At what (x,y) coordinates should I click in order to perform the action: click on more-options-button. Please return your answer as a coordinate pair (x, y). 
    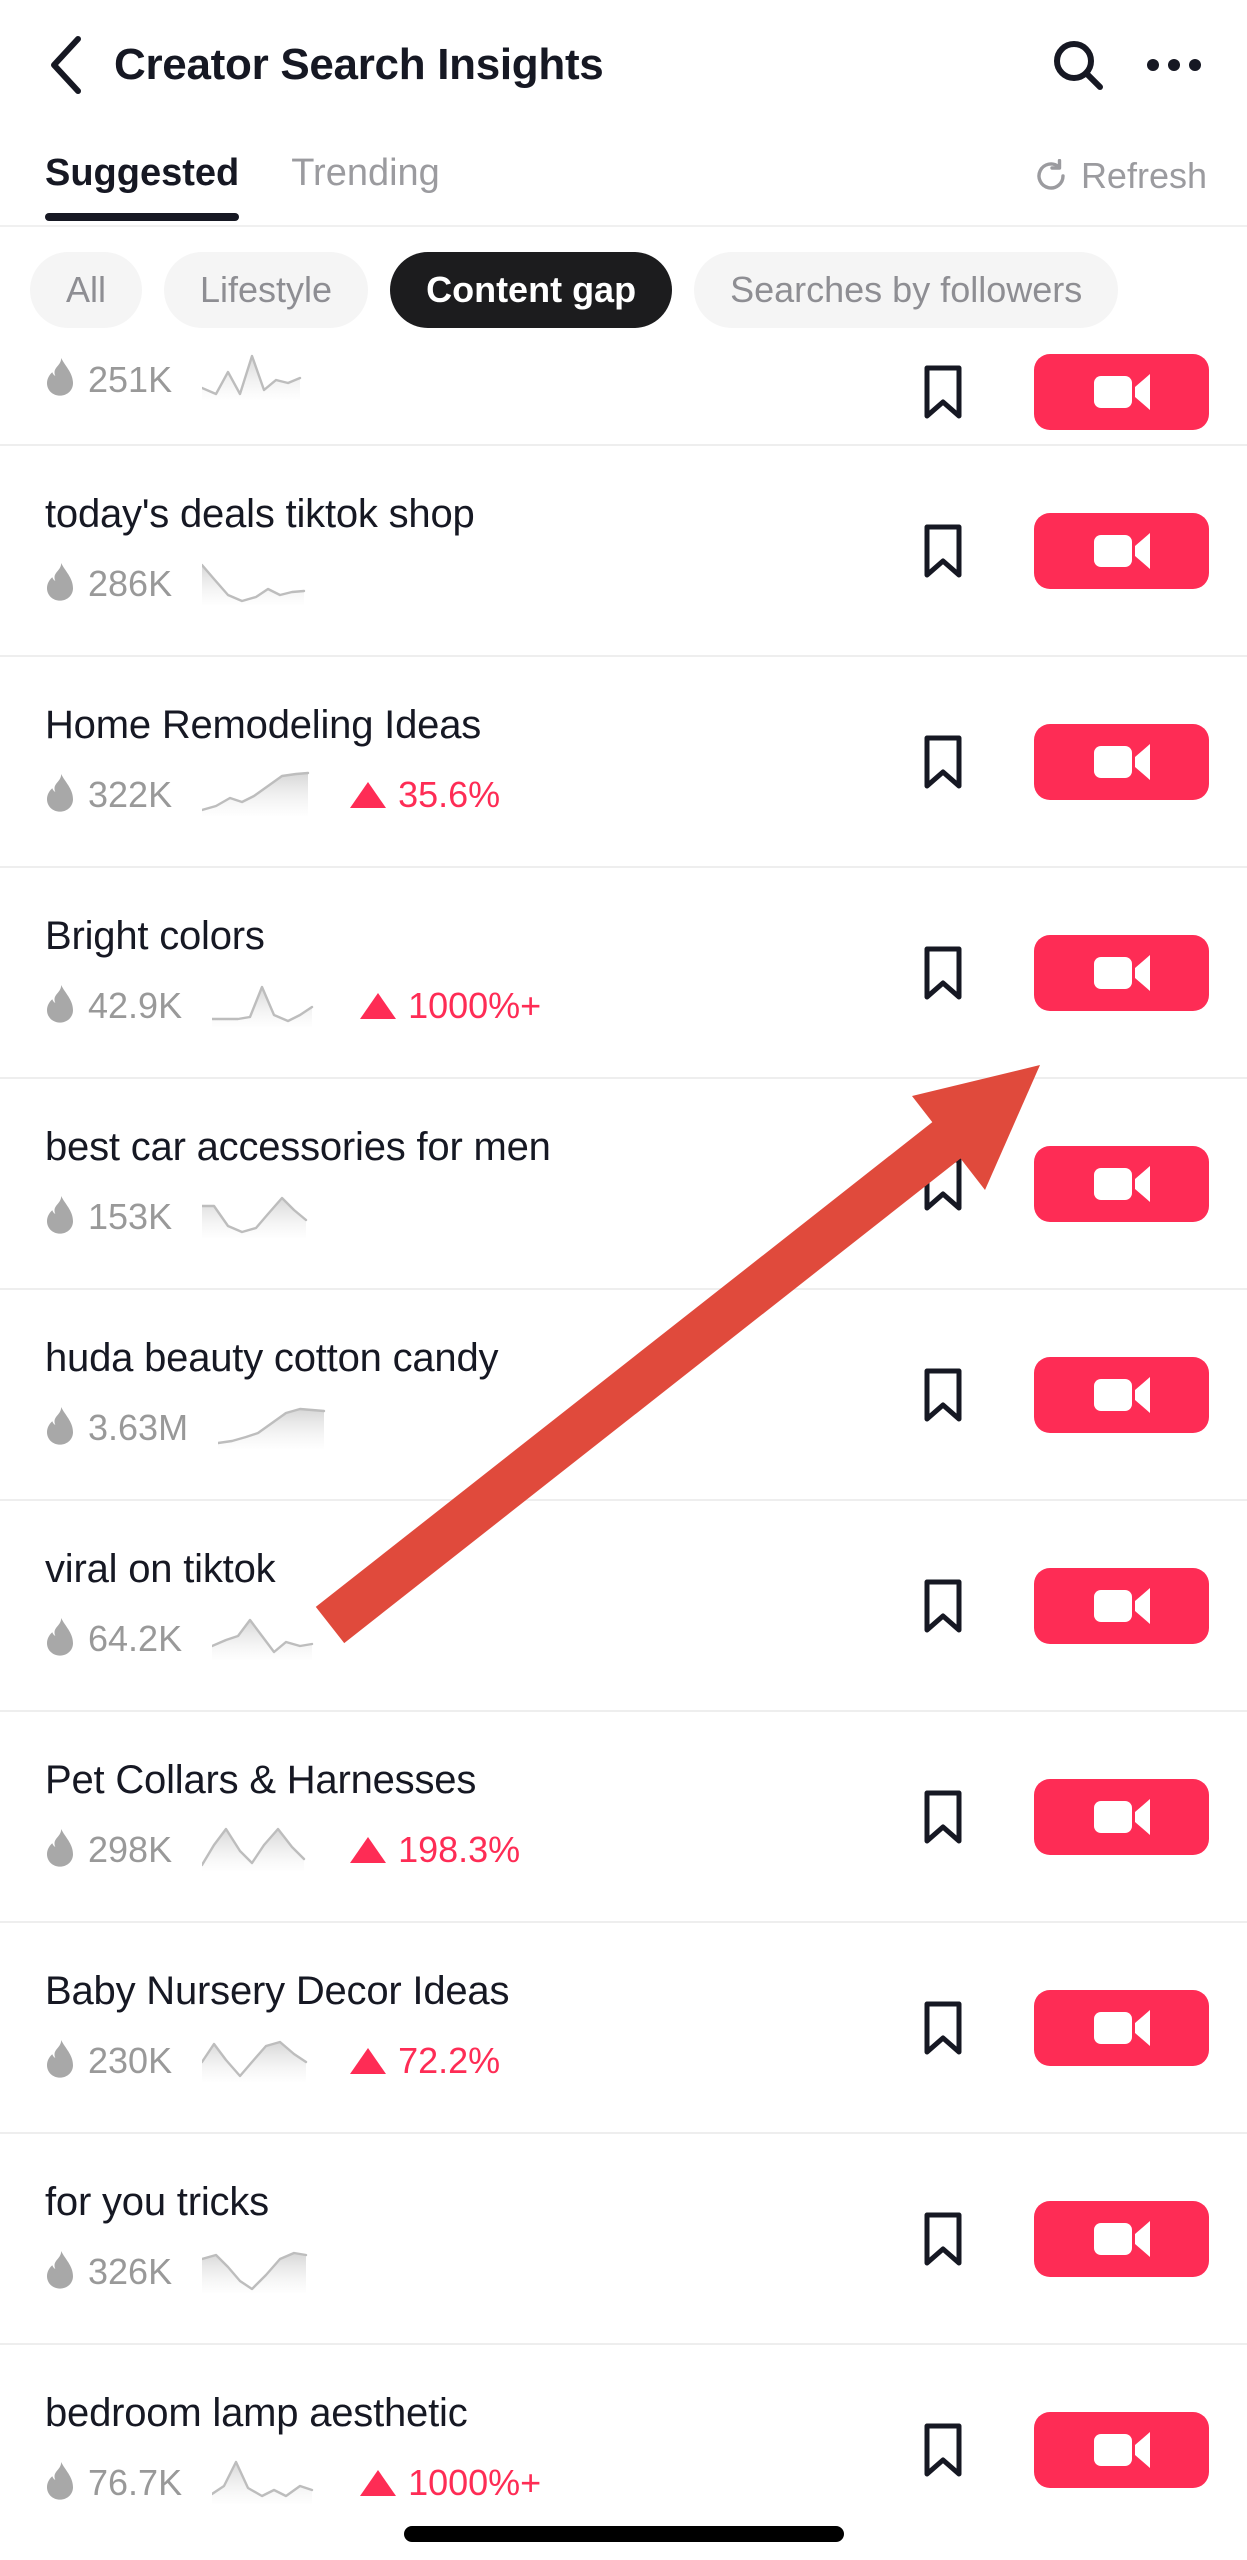
    Looking at the image, I should click on (1174, 65).